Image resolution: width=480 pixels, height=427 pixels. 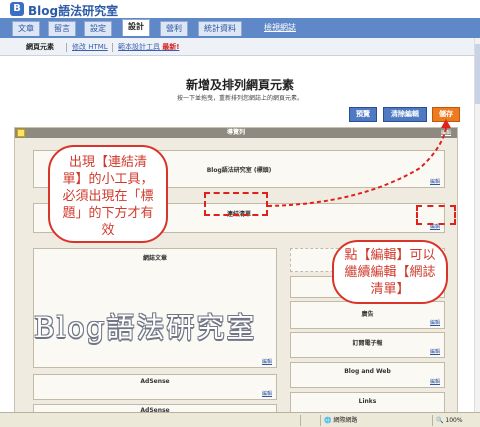 What do you see at coordinates (357, 167) in the screenshot?
I see `dashed-arrow-to-save` at bounding box center [357, 167].